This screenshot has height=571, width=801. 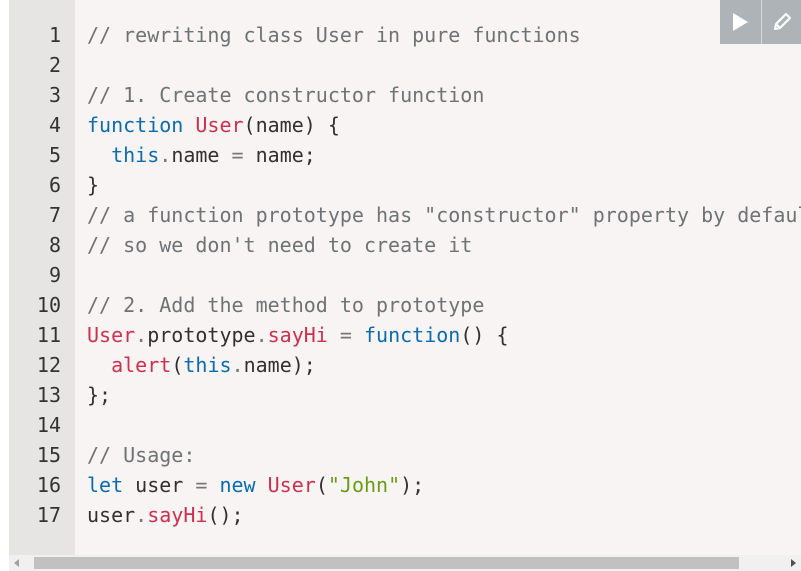 I want to click on scroll-right-button, so click(x=793, y=563).